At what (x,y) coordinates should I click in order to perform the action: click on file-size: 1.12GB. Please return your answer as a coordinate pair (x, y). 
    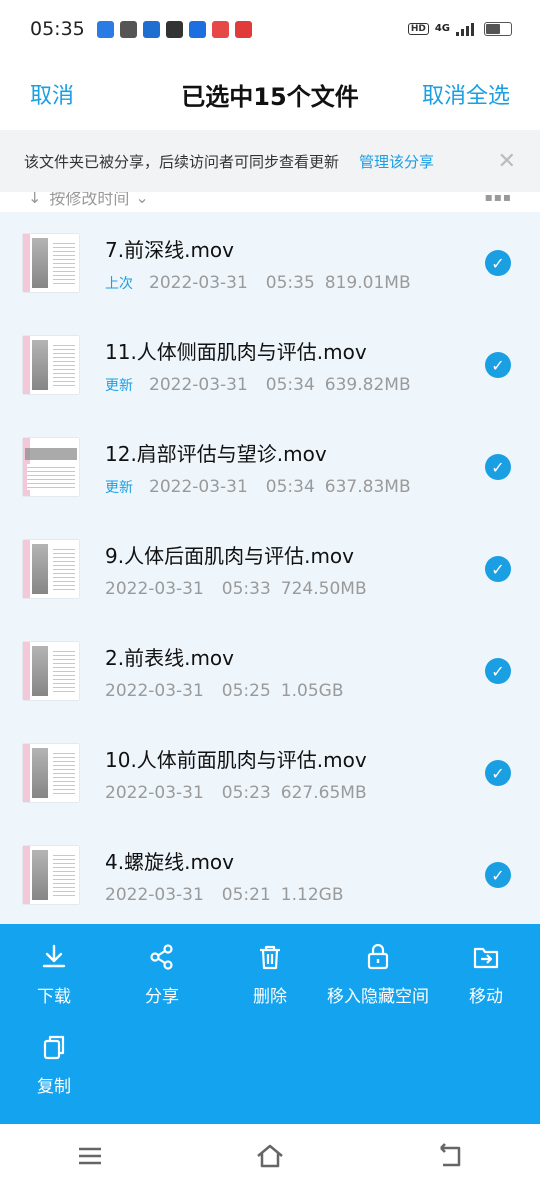
    Looking at the image, I should click on (312, 894).